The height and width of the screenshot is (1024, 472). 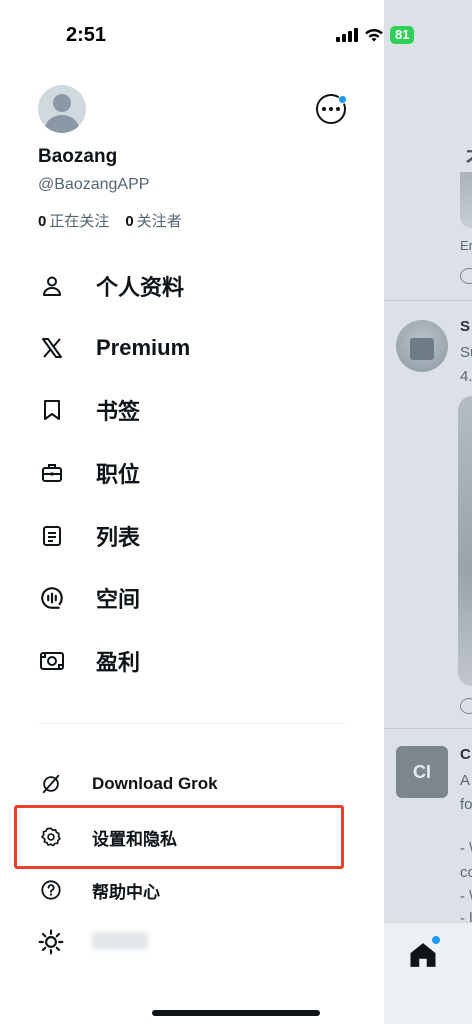 What do you see at coordinates (52, 348) in the screenshot?
I see `x-logo-icon` at bounding box center [52, 348].